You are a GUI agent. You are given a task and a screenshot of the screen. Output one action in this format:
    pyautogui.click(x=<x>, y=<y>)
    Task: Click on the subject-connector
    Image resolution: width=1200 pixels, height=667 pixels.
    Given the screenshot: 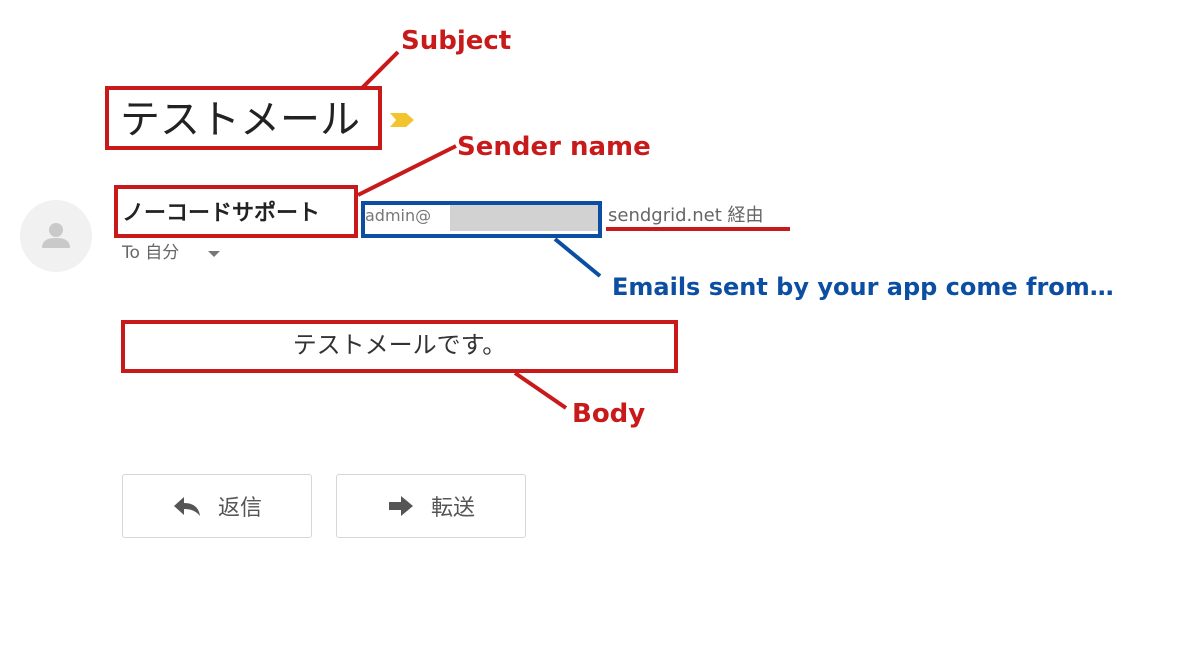 What is the action you would take?
    pyautogui.click(x=380, y=70)
    